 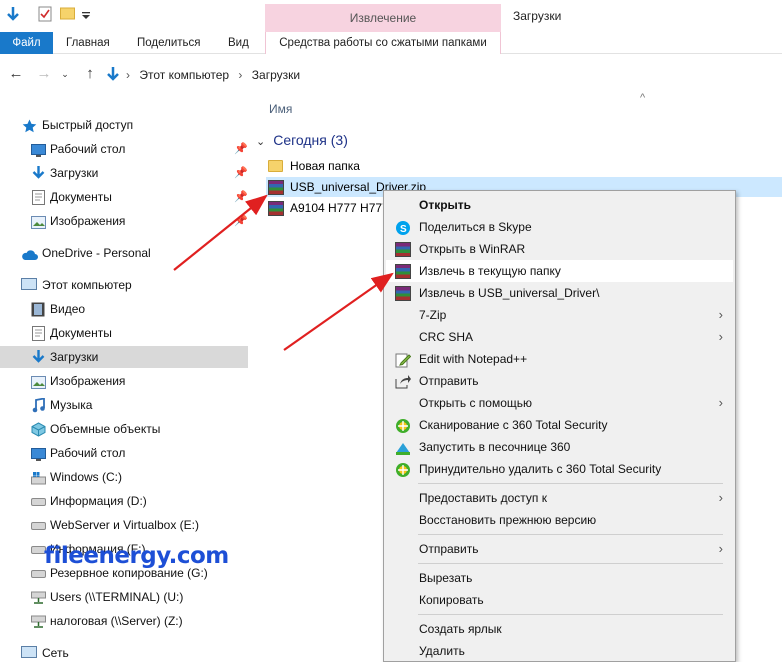 What do you see at coordinates (65, 74) in the screenshot?
I see `recent-dropdown-icon: ⌄` at bounding box center [65, 74].